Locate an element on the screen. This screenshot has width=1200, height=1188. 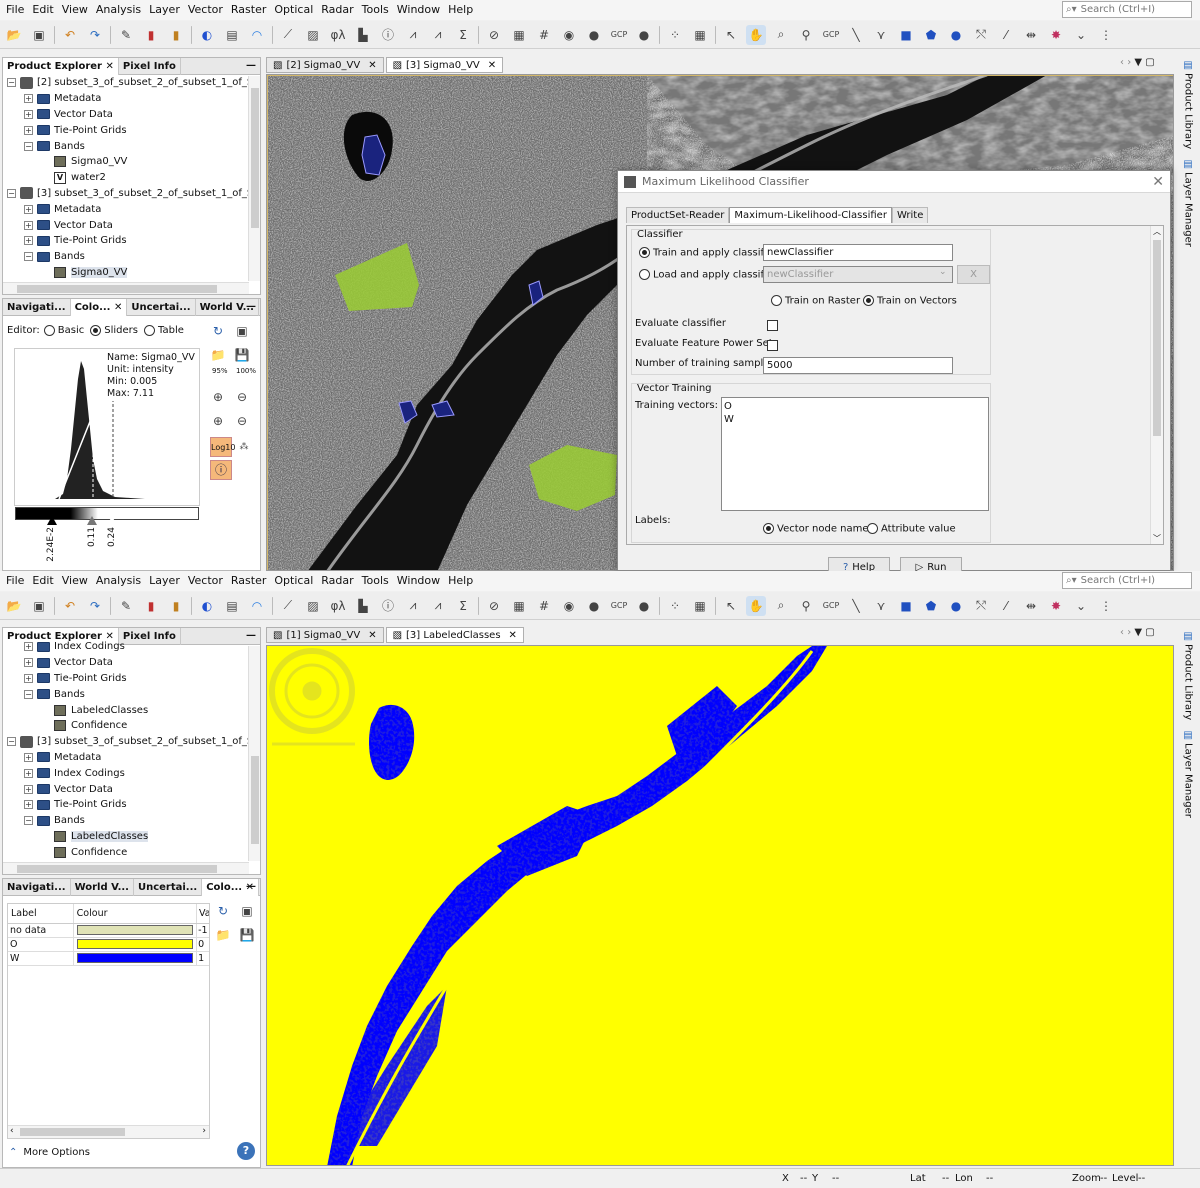
attribute-value-radio is located at coordinates (872, 528).